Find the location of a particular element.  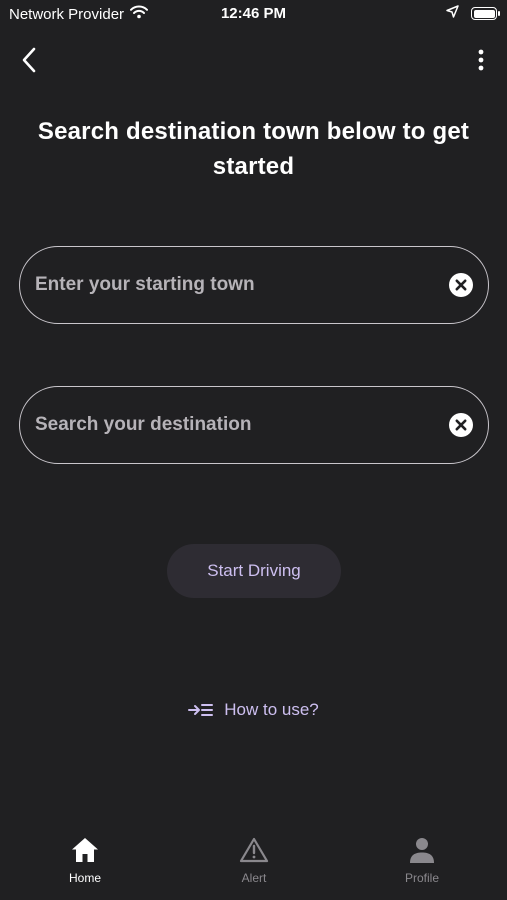

starting-town-field is located at coordinates (254, 285).